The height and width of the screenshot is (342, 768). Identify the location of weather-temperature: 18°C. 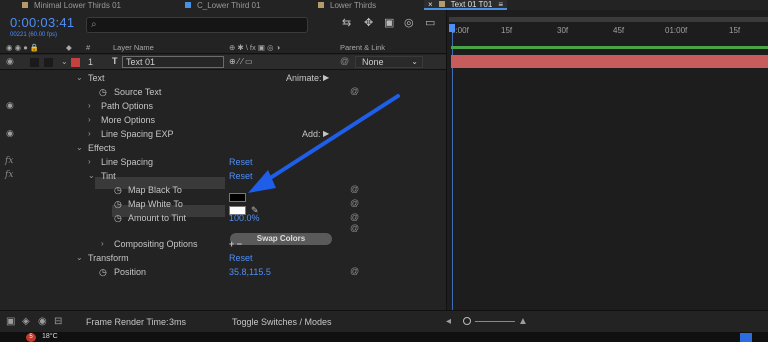
(50, 336).